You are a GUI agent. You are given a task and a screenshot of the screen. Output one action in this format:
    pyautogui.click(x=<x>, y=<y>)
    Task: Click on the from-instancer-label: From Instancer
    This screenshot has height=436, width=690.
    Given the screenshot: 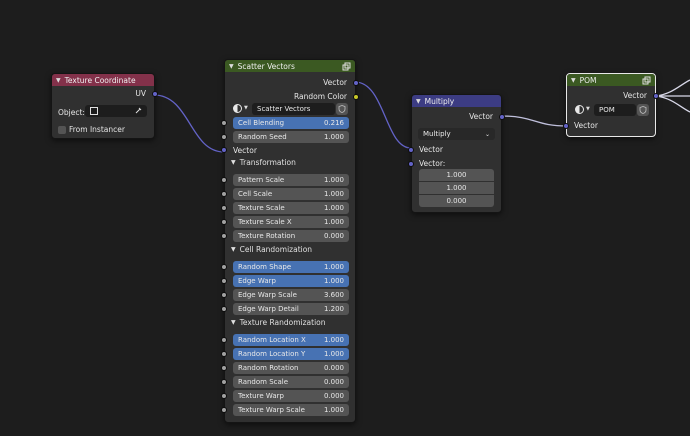 What is the action you would take?
    pyautogui.click(x=97, y=129)
    